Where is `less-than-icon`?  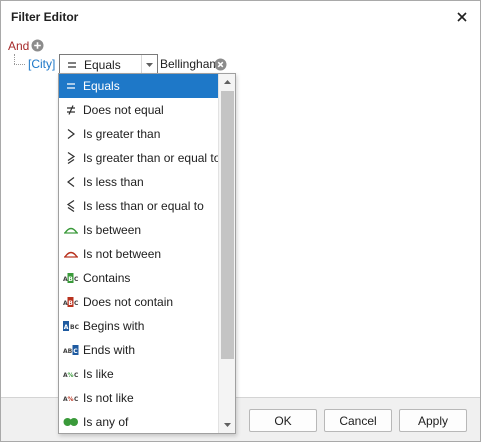
less-than-icon is located at coordinates (71, 182).